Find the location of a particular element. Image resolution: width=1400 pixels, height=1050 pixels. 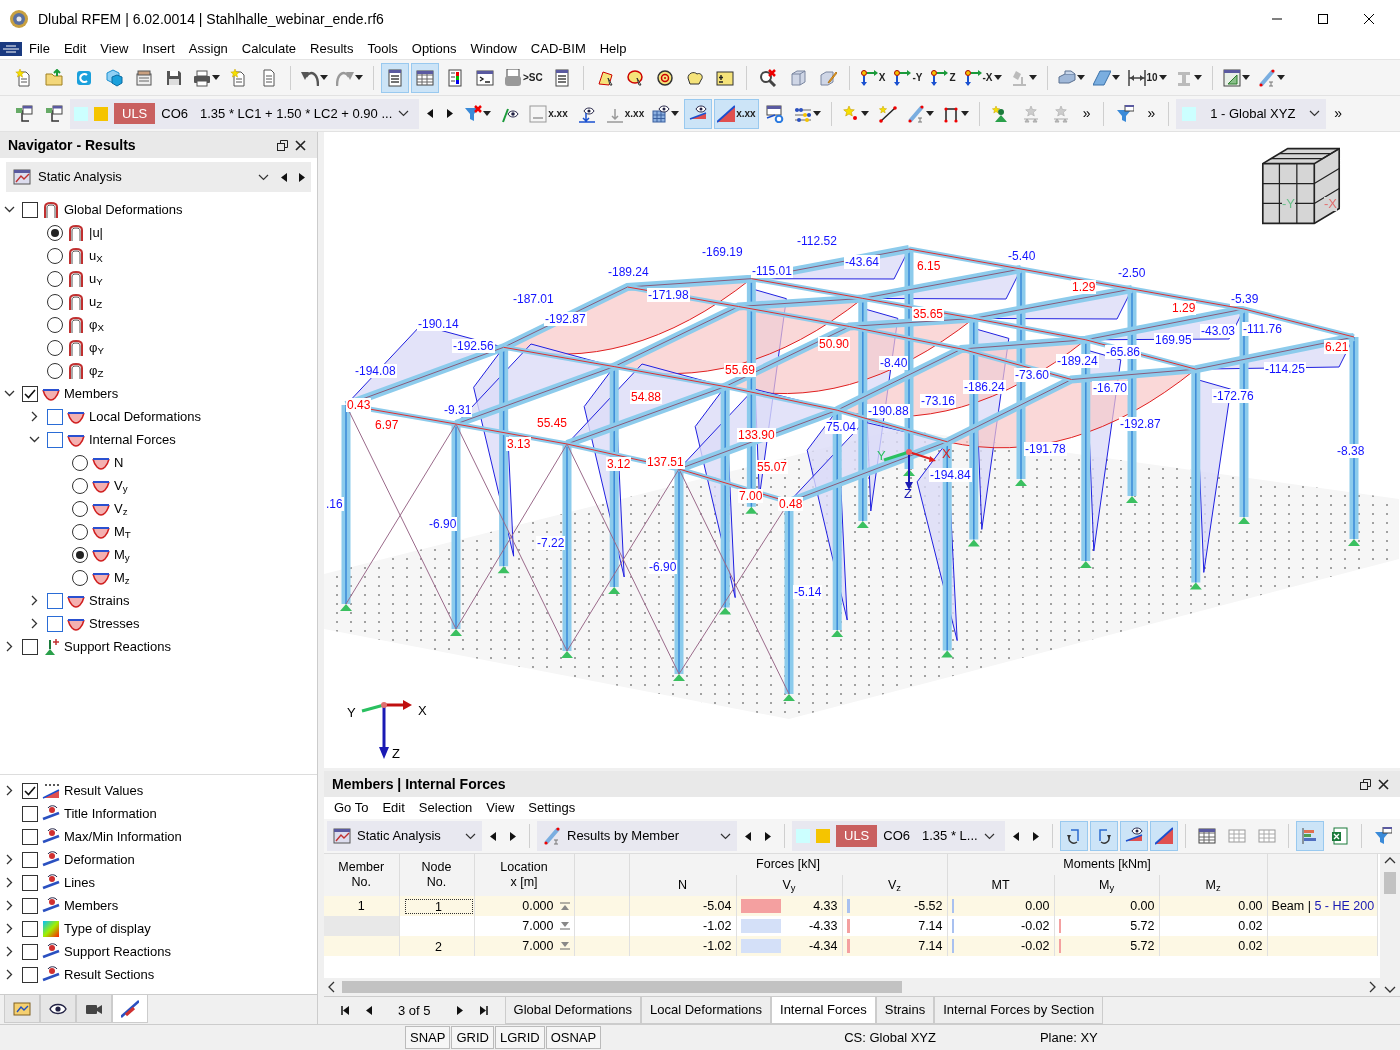

column-header: N is located at coordinates (682, 885).